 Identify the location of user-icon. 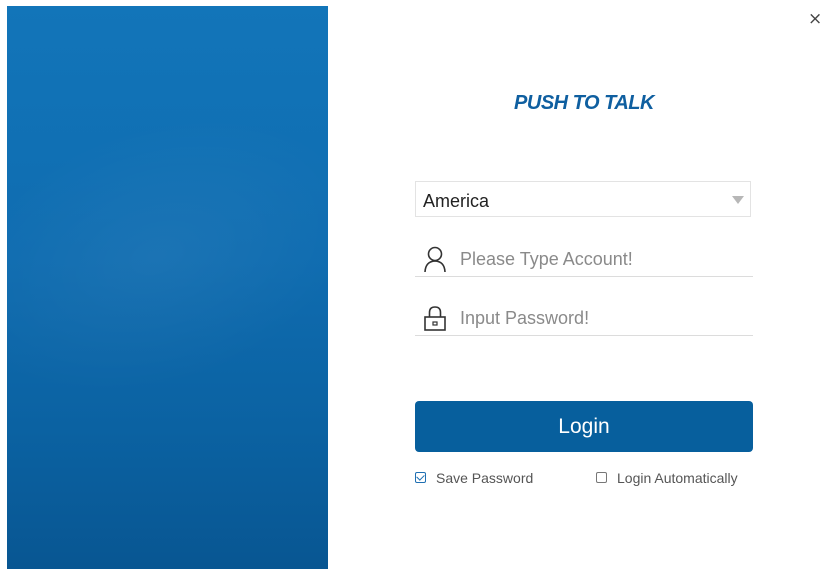
(435, 259).